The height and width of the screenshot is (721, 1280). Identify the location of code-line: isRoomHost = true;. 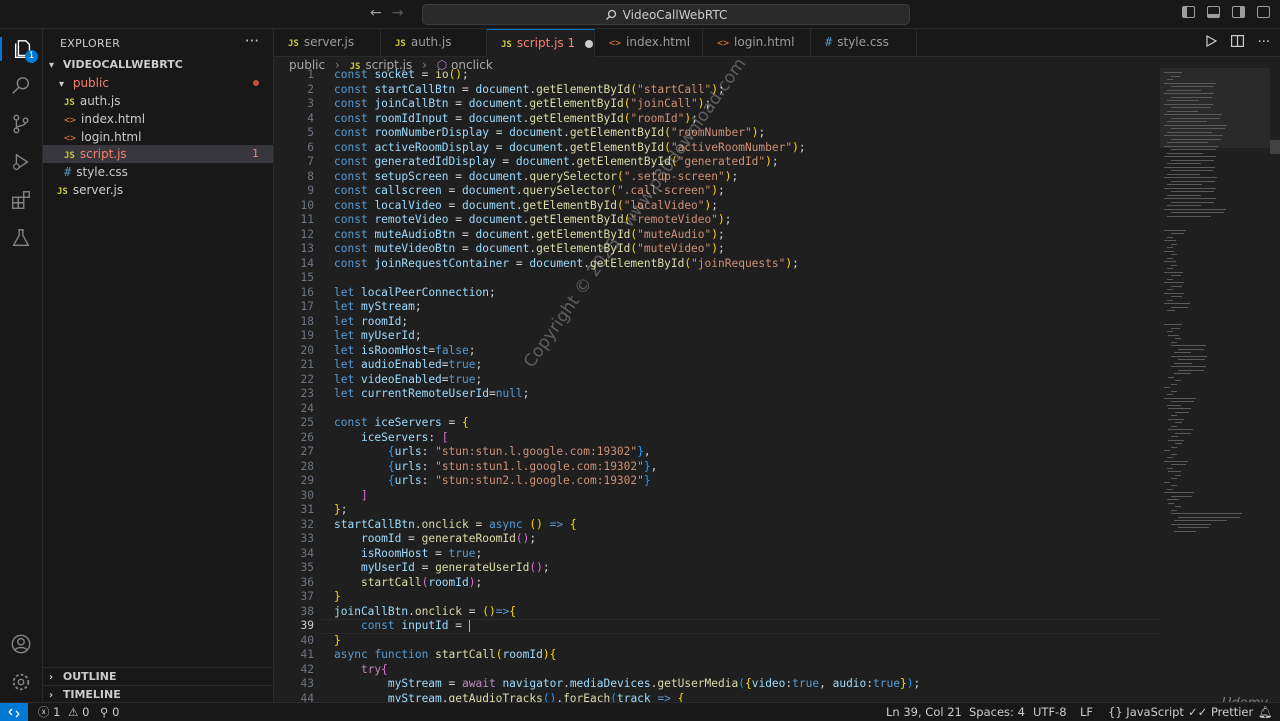
(747, 554).